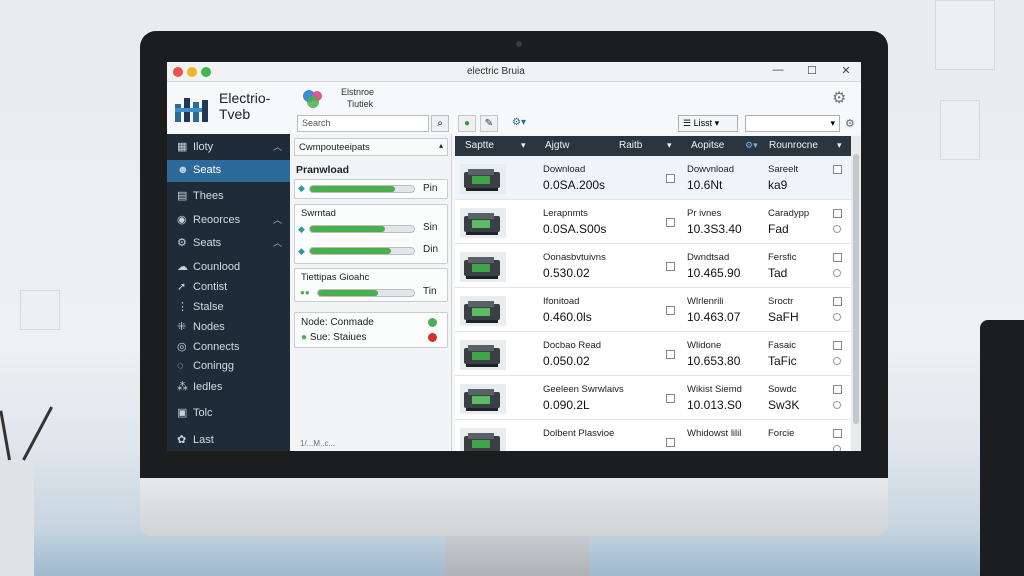 Image resolution: width=1024 pixels, height=576 pixels. What do you see at coordinates (182, 327) in the screenshot?
I see `nodes-icon: ⁜` at bounding box center [182, 327].